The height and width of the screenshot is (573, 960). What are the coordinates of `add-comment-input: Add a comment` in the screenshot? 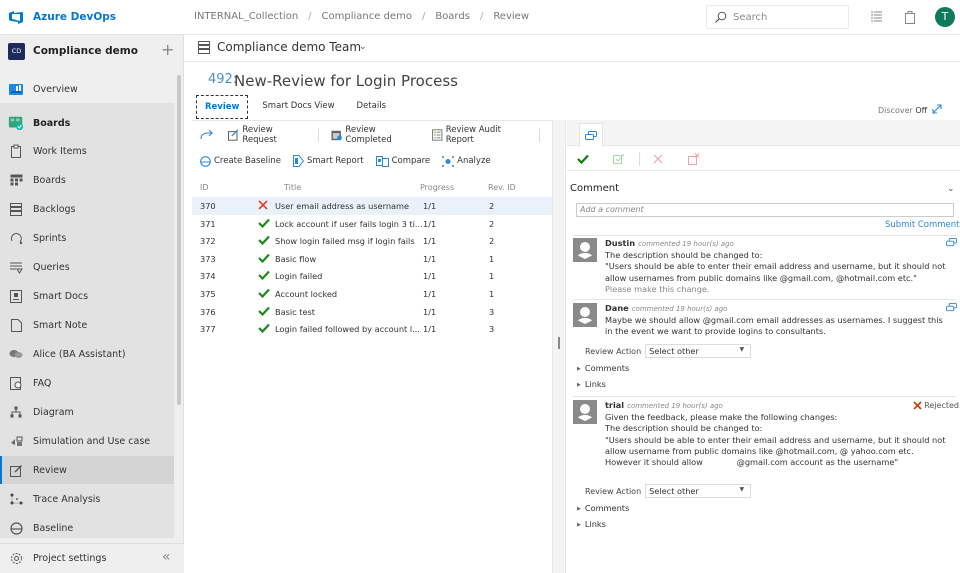 It's located at (765, 210).